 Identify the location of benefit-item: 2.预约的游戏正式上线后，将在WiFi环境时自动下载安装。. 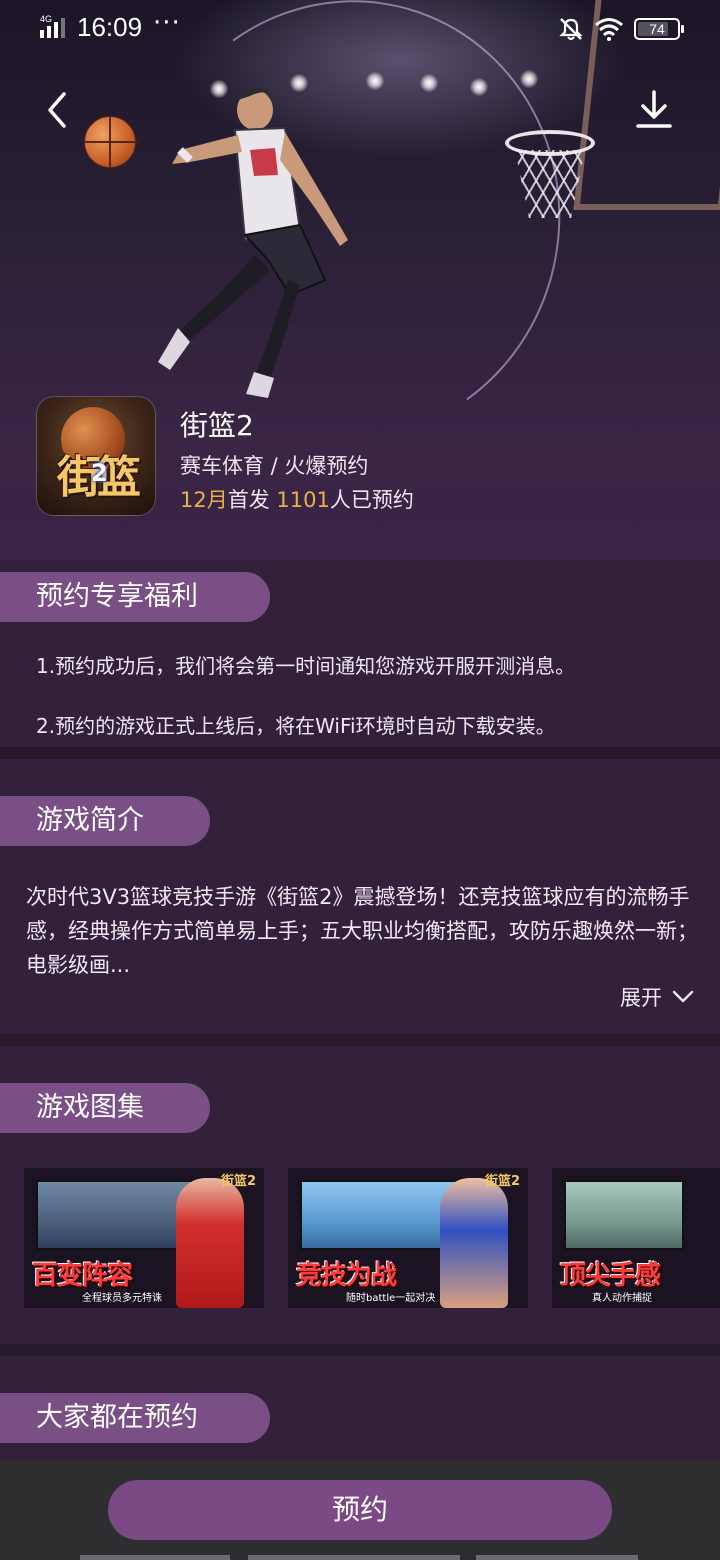
(296, 726).